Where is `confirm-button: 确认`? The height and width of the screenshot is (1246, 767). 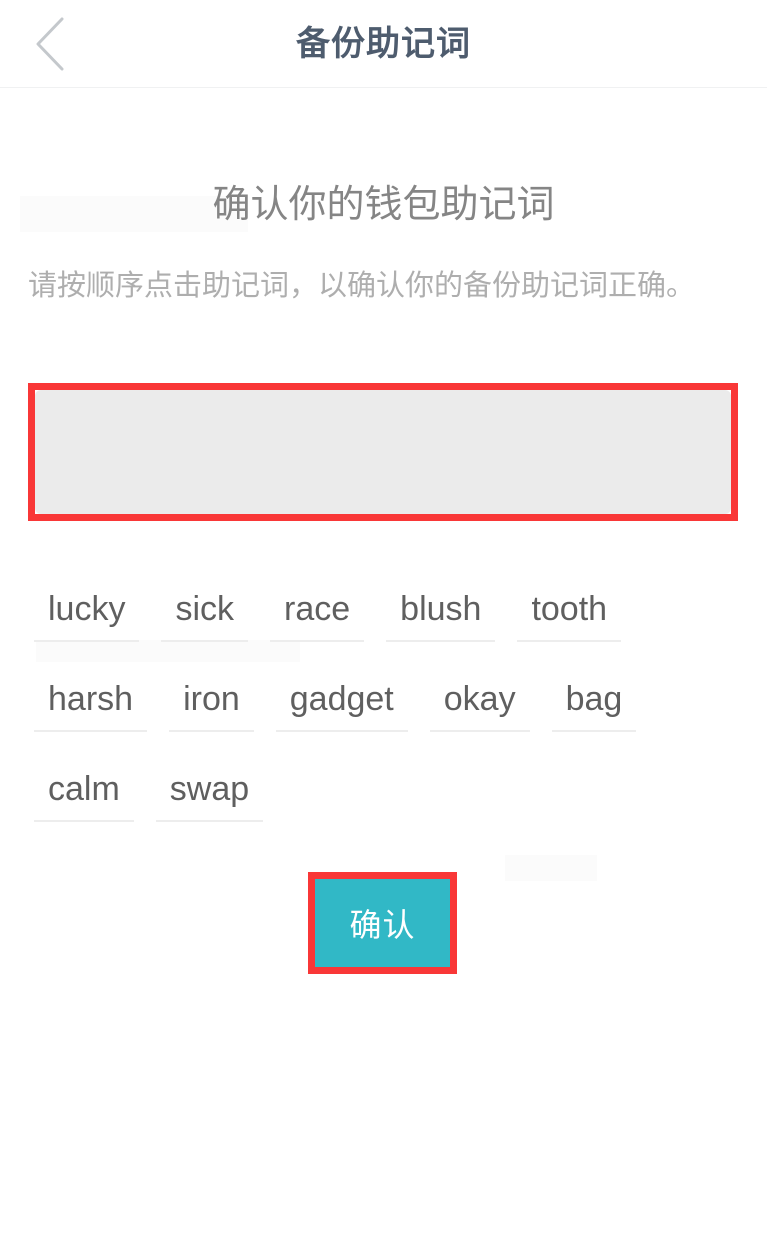 confirm-button: 确认 is located at coordinates (382, 923).